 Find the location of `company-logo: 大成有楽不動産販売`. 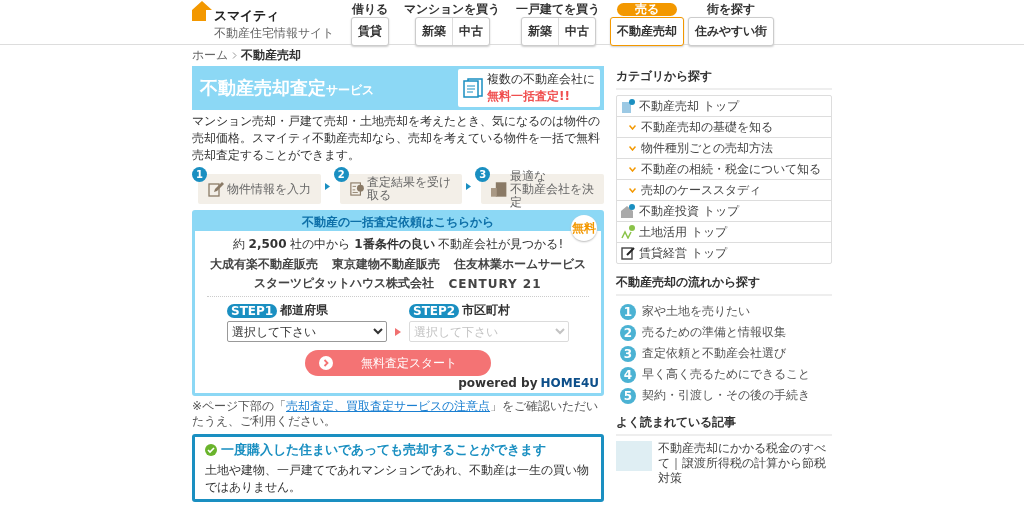

company-logo: 大成有楽不動産販売 is located at coordinates (264, 264).